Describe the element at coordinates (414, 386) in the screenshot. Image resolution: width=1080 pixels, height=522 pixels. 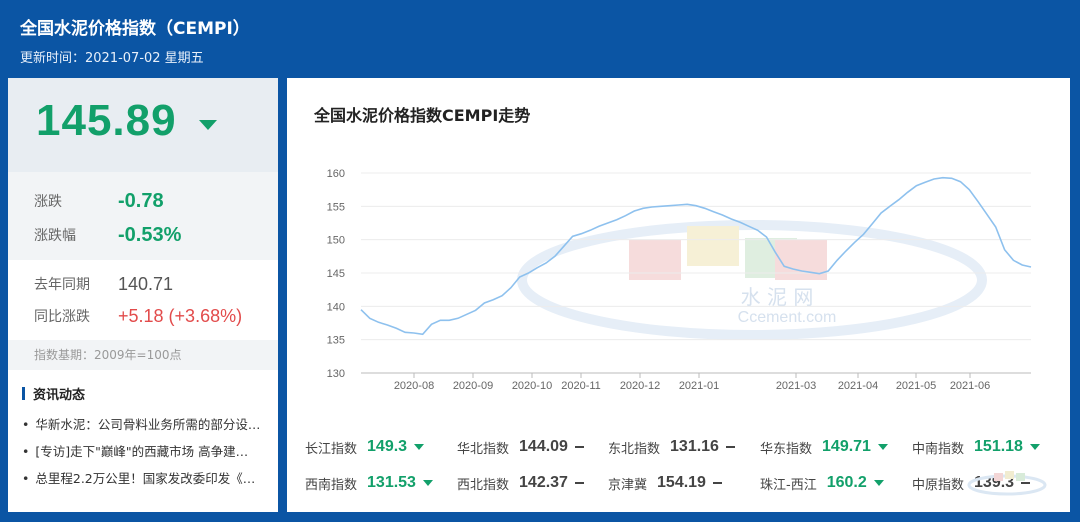
I see `x-tick-label: 2020-08` at that location.